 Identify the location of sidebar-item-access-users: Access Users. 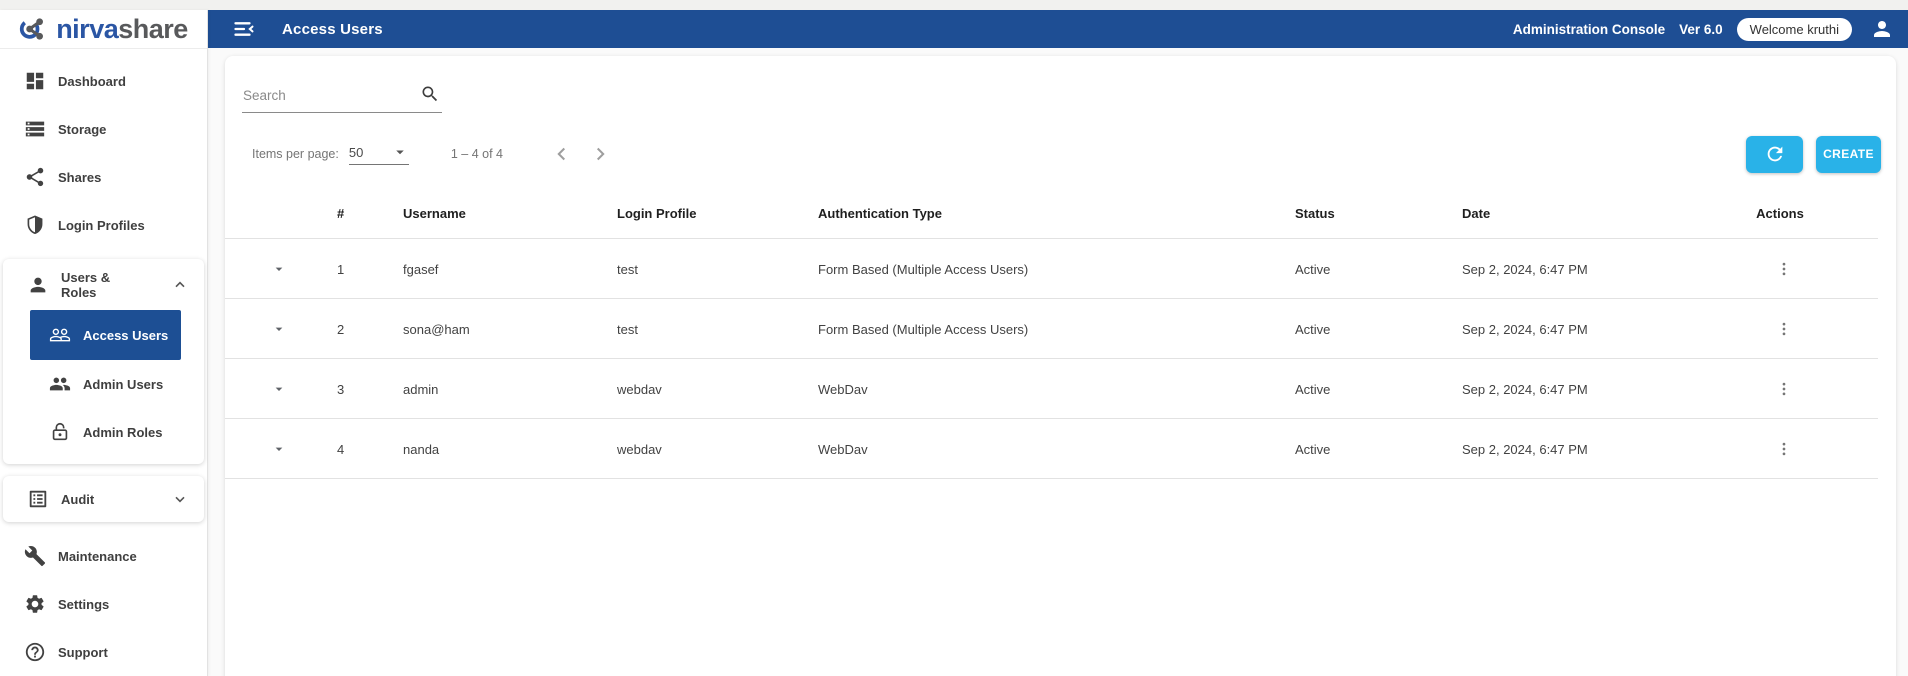
(105, 335).